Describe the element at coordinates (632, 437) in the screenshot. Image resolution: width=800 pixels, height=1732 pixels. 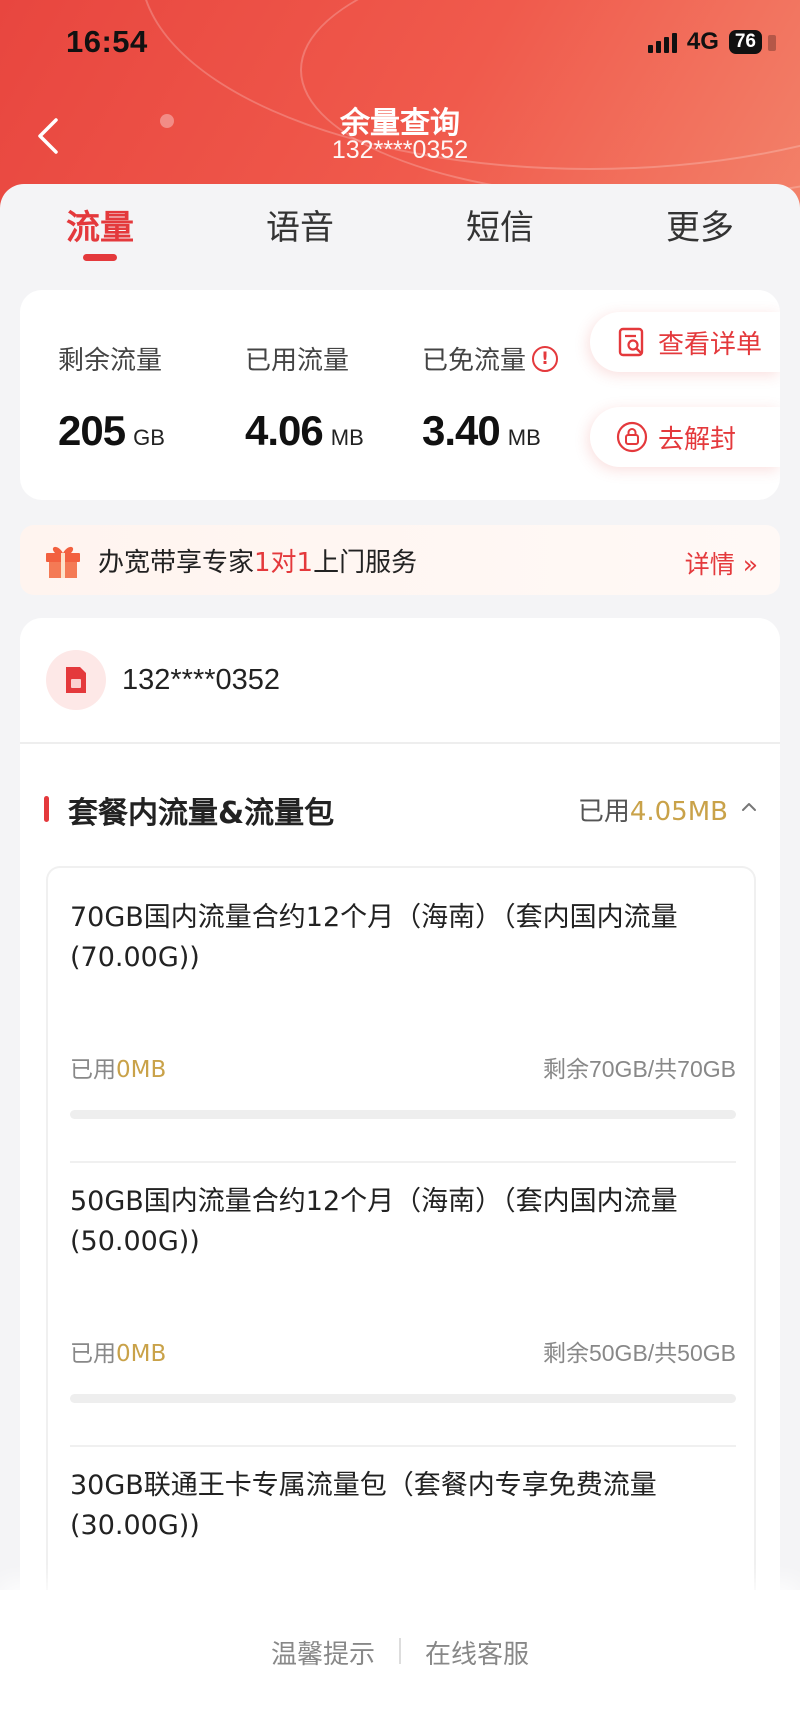
I see `lock-icon` at that location.